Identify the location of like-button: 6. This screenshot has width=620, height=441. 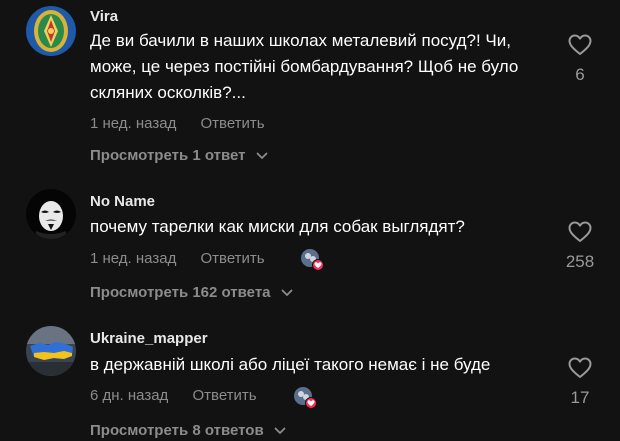
(580, 59).